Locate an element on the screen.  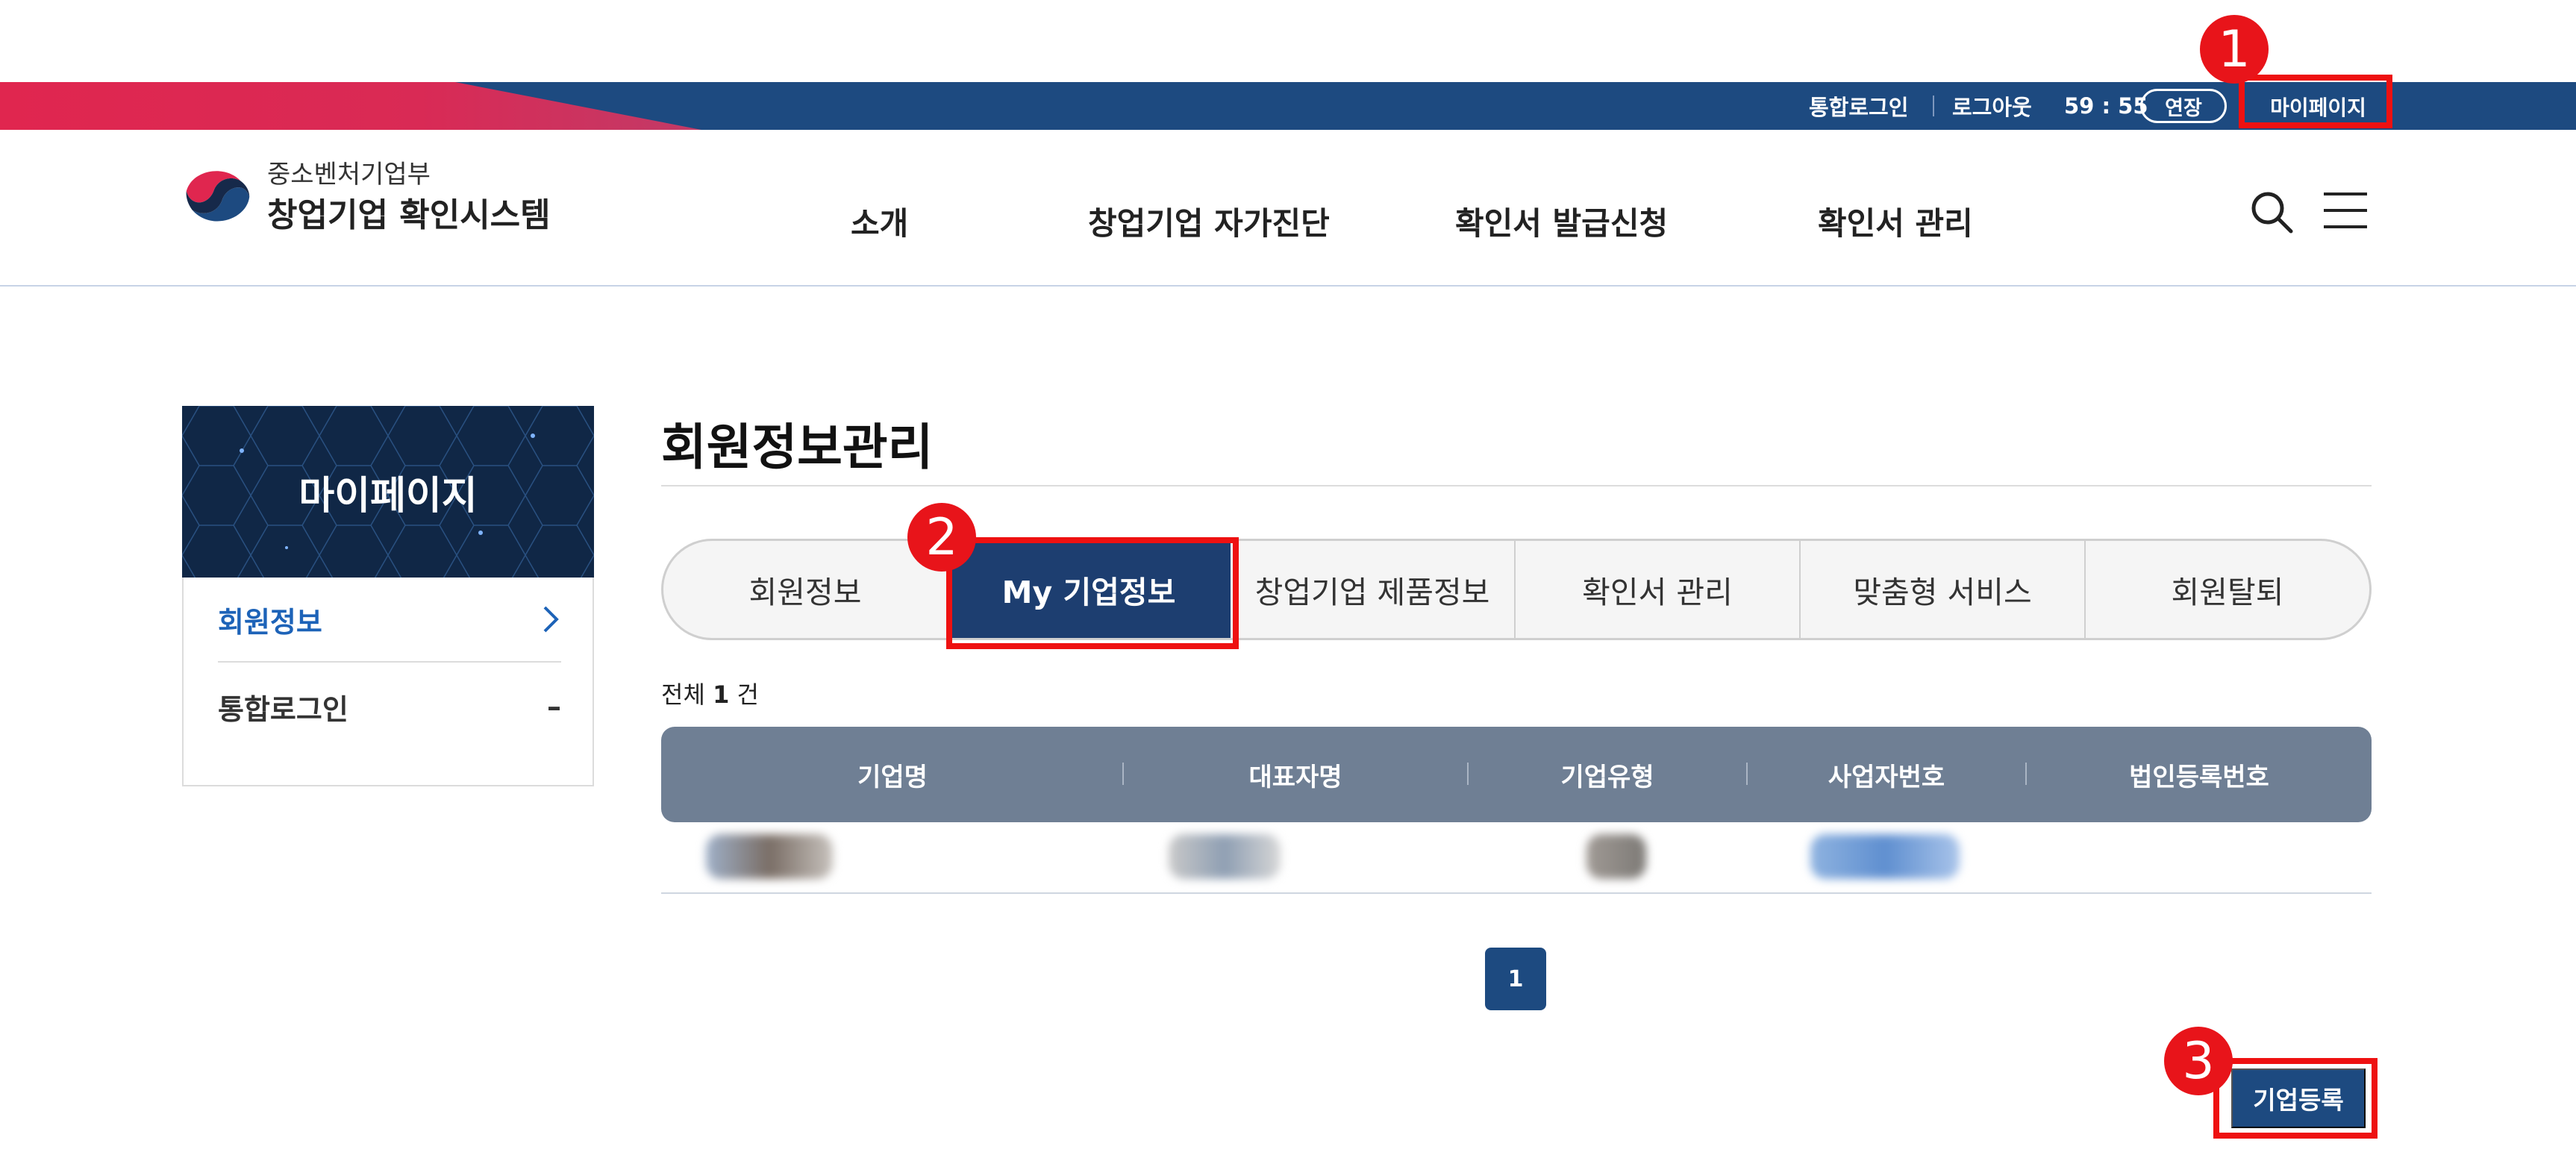
side-menu-item-label: 회원정보 is located at coordinates (270, 622).